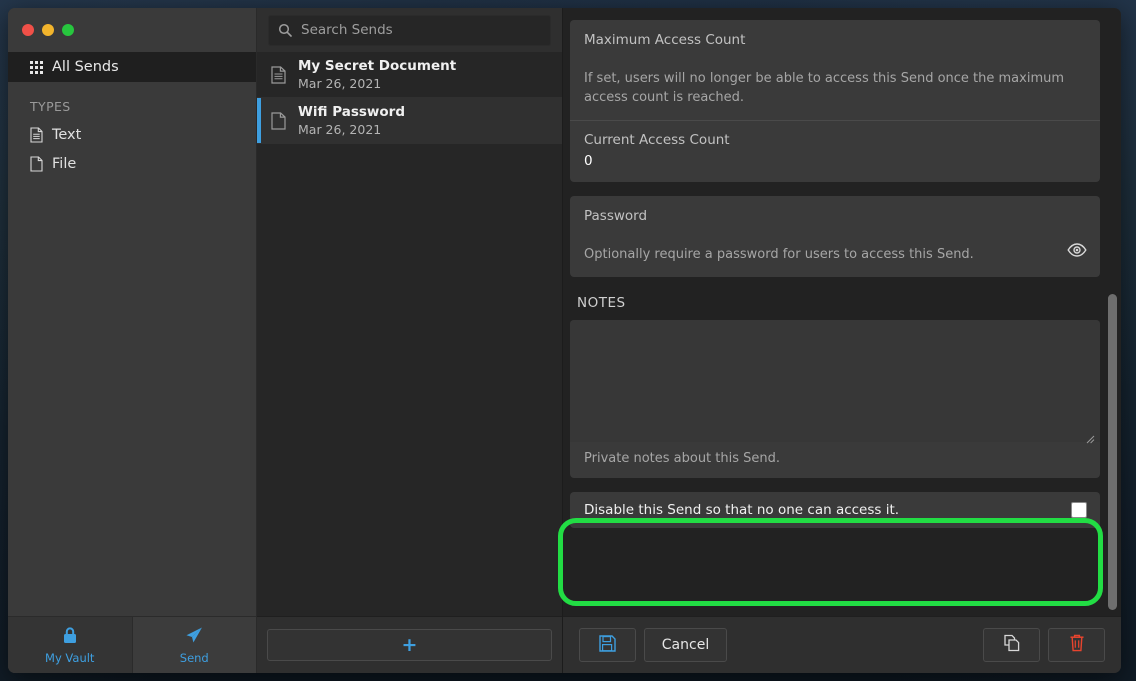 The image size is (1136, 681). Describe the element at coordinates (347, 30) in the screenshot. I see `search-placeholder-text: Search Sends` at that location.